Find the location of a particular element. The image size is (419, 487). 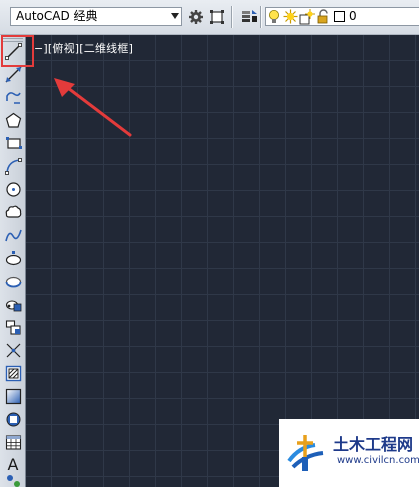

watermark: 土木工程网 www.civilcn.com is located at coordinates (349, 453).